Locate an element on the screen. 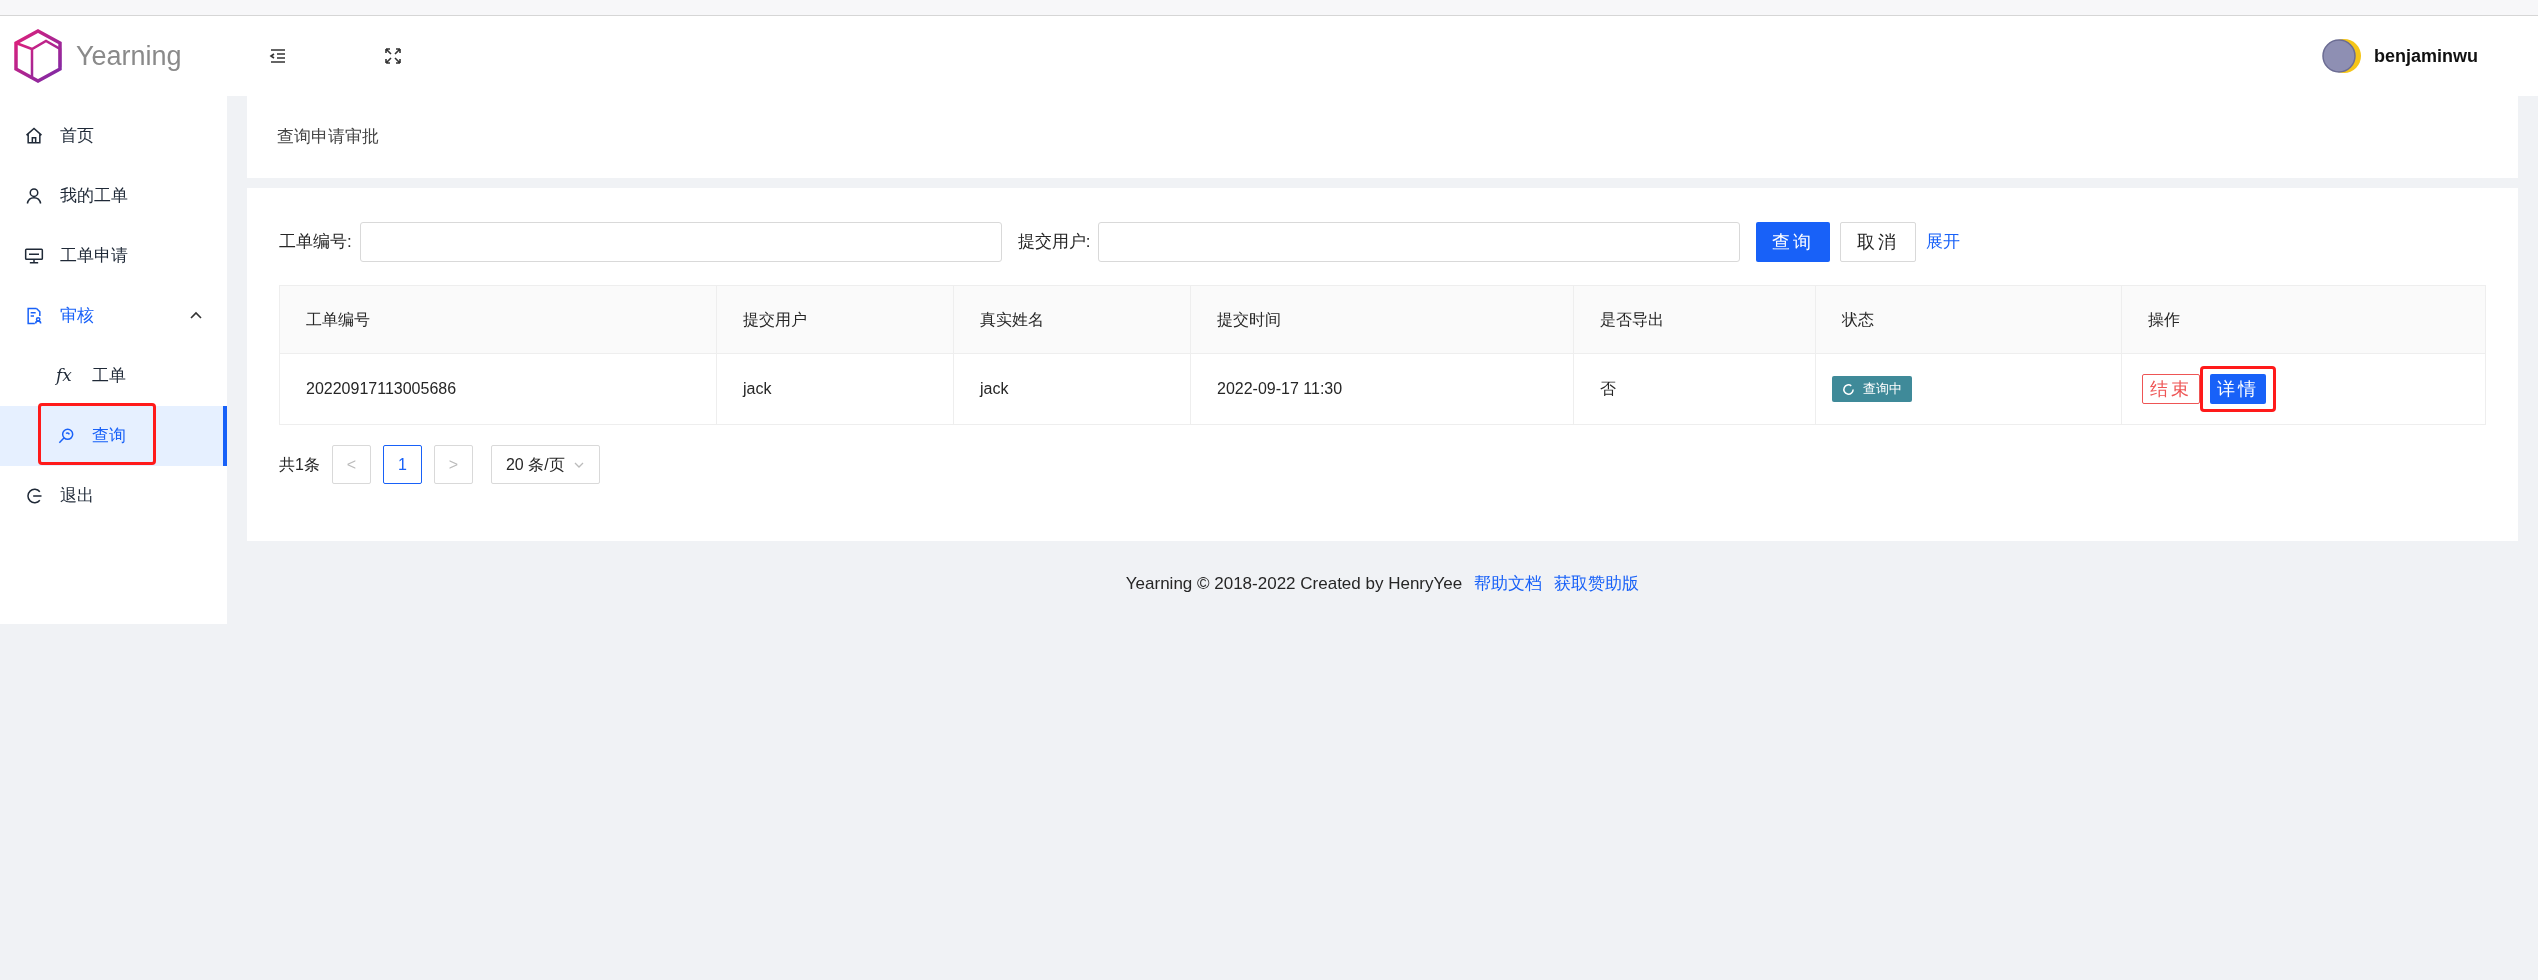 The width and height of the screenshot is (2538, 980). menu-fold-icon is located at coordinates (278, 56).